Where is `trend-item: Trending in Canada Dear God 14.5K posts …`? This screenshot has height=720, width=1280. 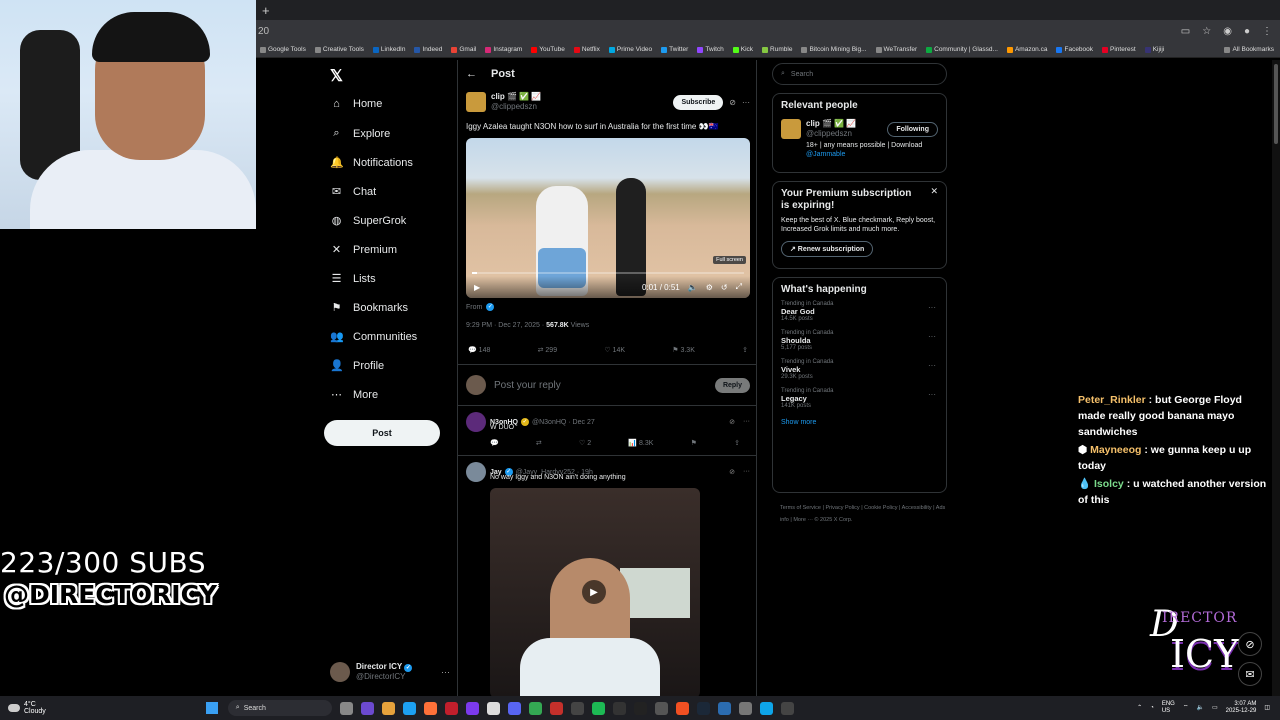 trend-item: Trending in Canada Dear God 14.5K posts … is located at coordinates (859, 309).